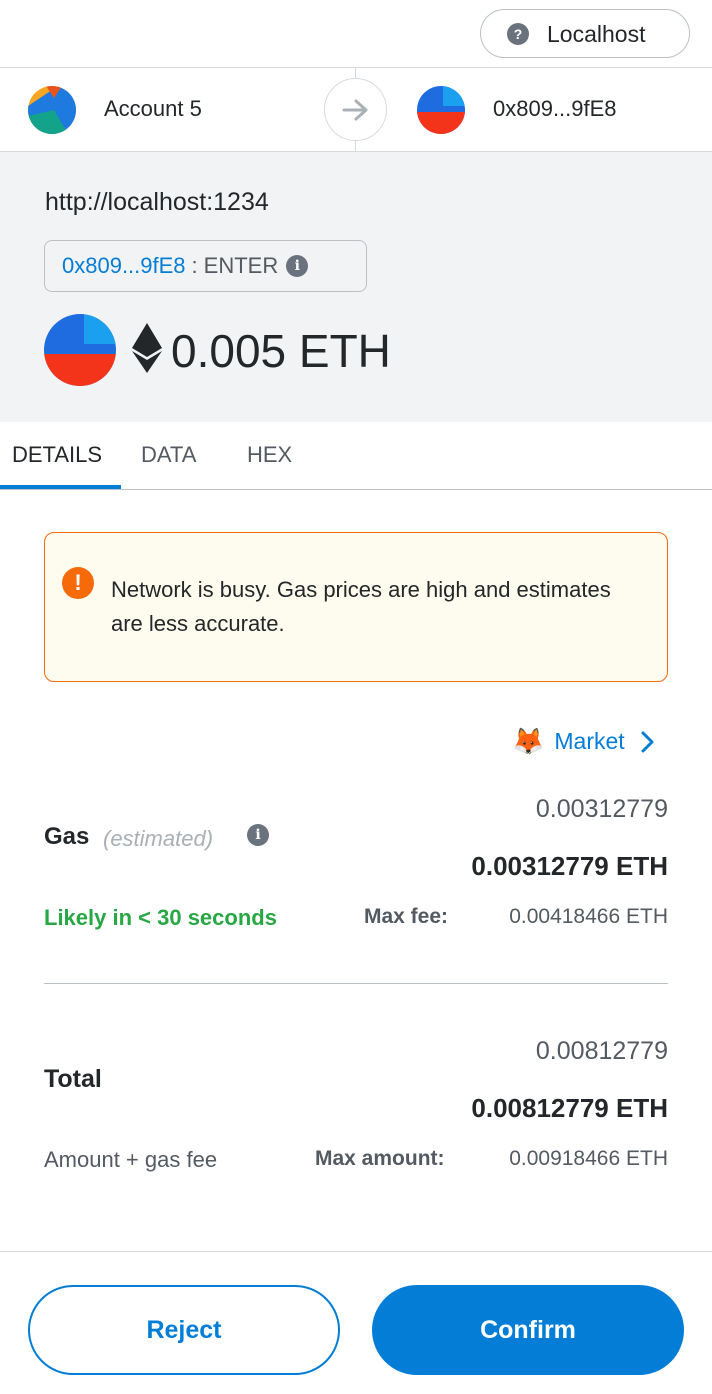 The width and height of the screenshot is (712, 1394). What do you see at coordinates (160, 917) in the screenshot?
I see `gas-timing: Likely in < 30 seconds` at bounding box center [160, 917].